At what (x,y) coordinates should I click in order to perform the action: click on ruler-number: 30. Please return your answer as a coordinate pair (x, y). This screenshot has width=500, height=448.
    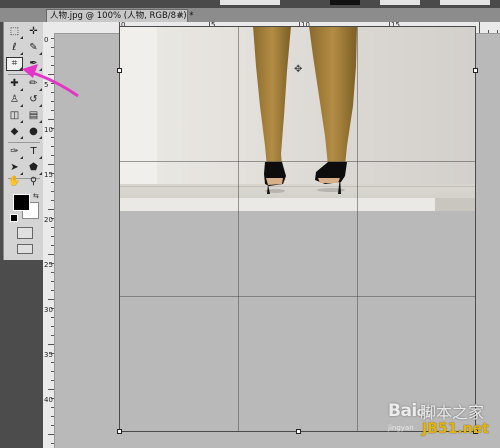
    Looking at the image, I should click on (48, 310).